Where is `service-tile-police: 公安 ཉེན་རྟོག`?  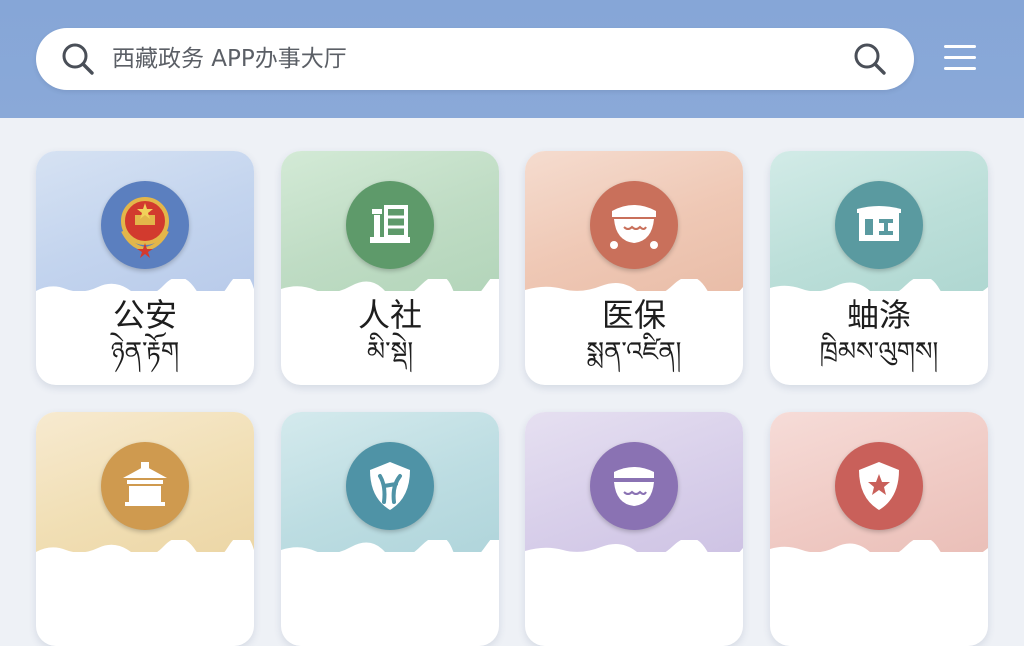 service-tile-police: 公安 ཉེན་རྟོག is located at coordinates (145, 268).